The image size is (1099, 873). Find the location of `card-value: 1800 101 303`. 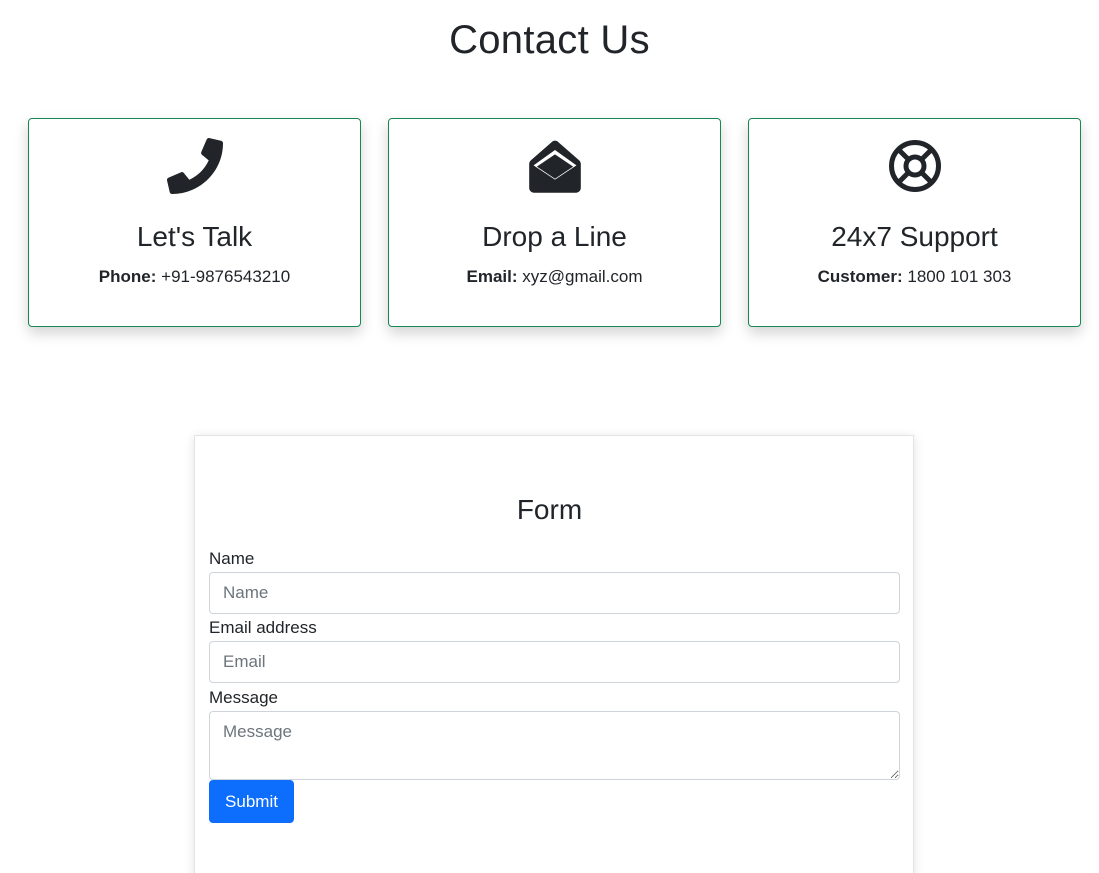

card-value: 1800 101 303 is located at coordinates (959, 276).